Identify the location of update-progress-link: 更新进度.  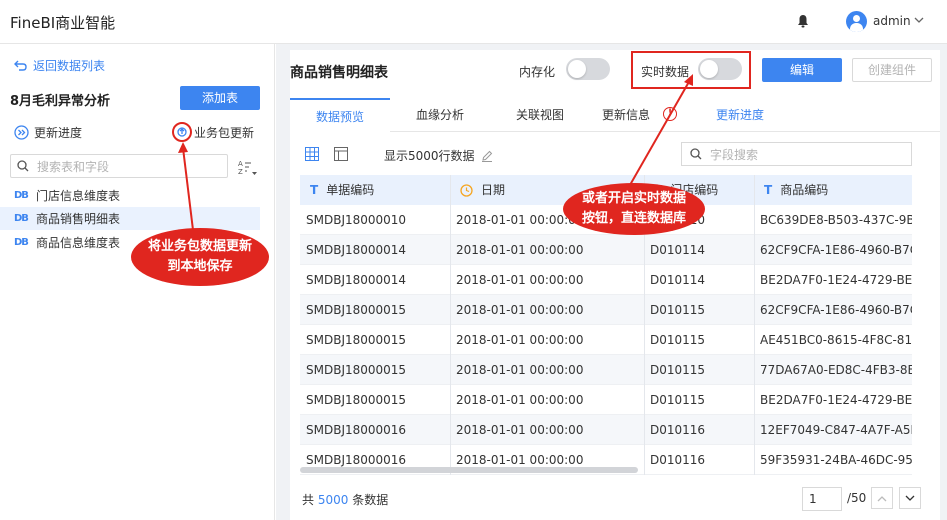
(48, 132).